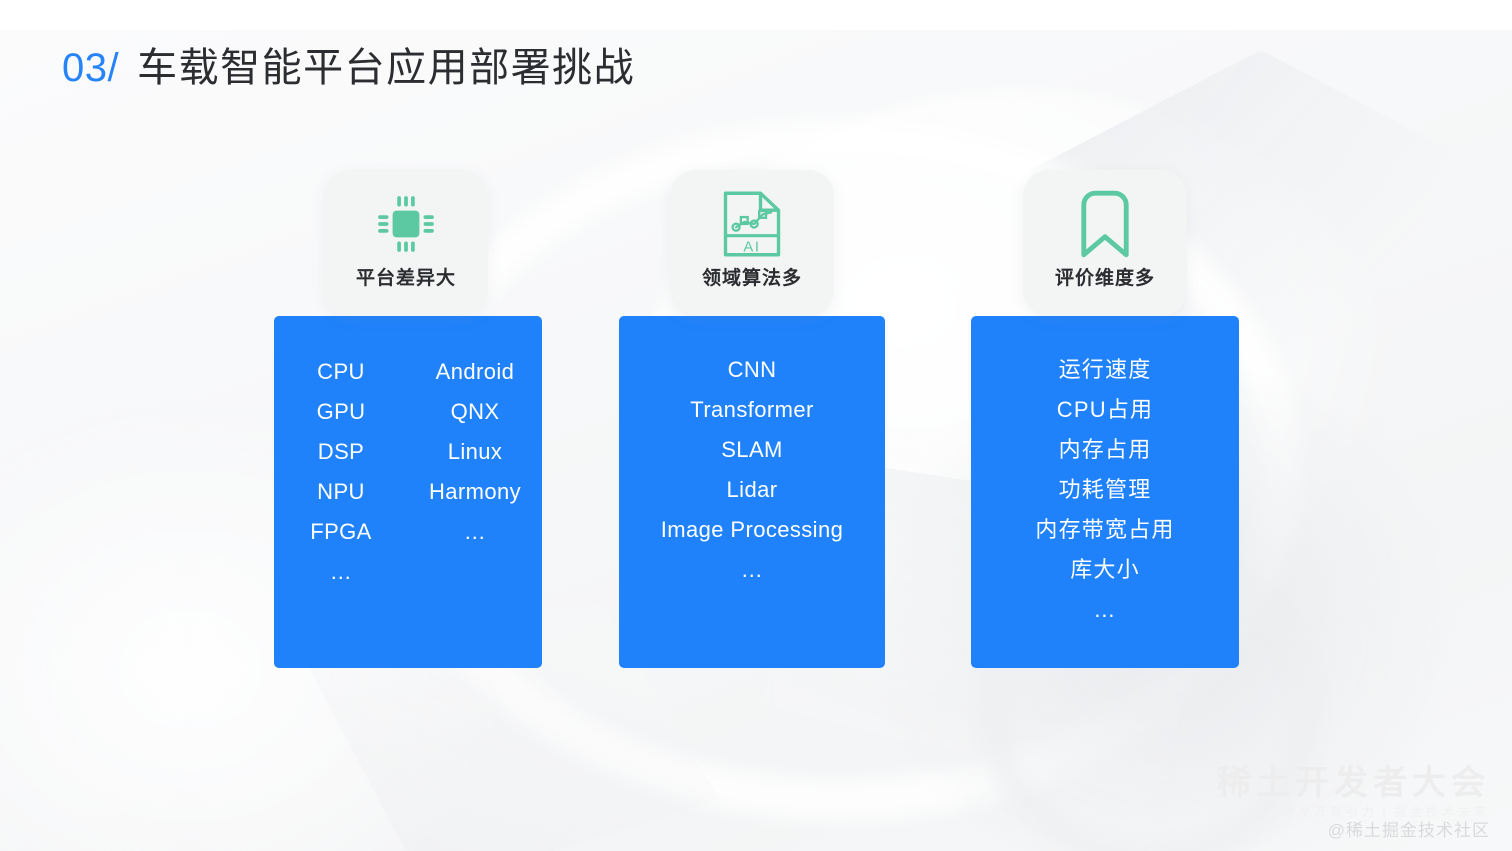  Describe the element at coordinates (91, 68) in the screenshot. I see `title-section-number: 03/` at that location.